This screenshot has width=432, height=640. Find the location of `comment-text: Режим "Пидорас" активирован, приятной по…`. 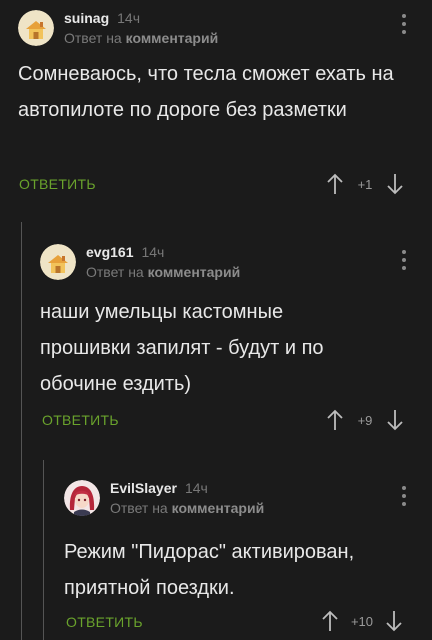

comment-text: Режим "Пидорас" активирован, приятной по… is located at coordinates (209, 570).